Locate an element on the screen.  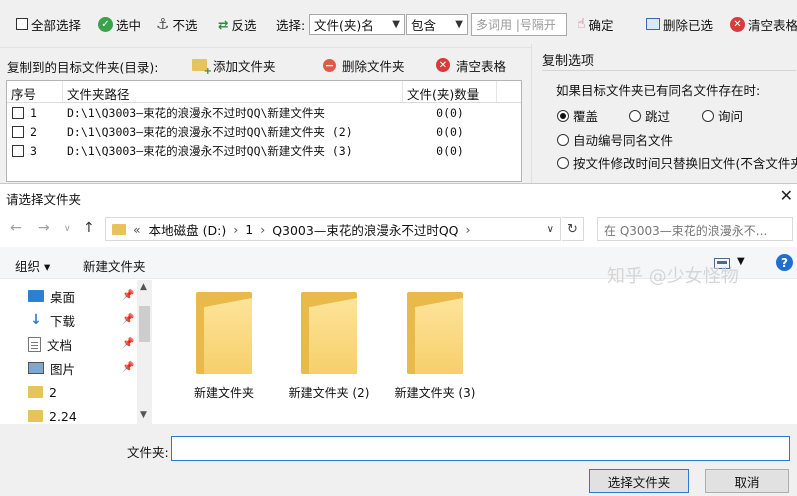
clear-table-button-top: ✕ 清空表格 is located at coordinates (763, 24).